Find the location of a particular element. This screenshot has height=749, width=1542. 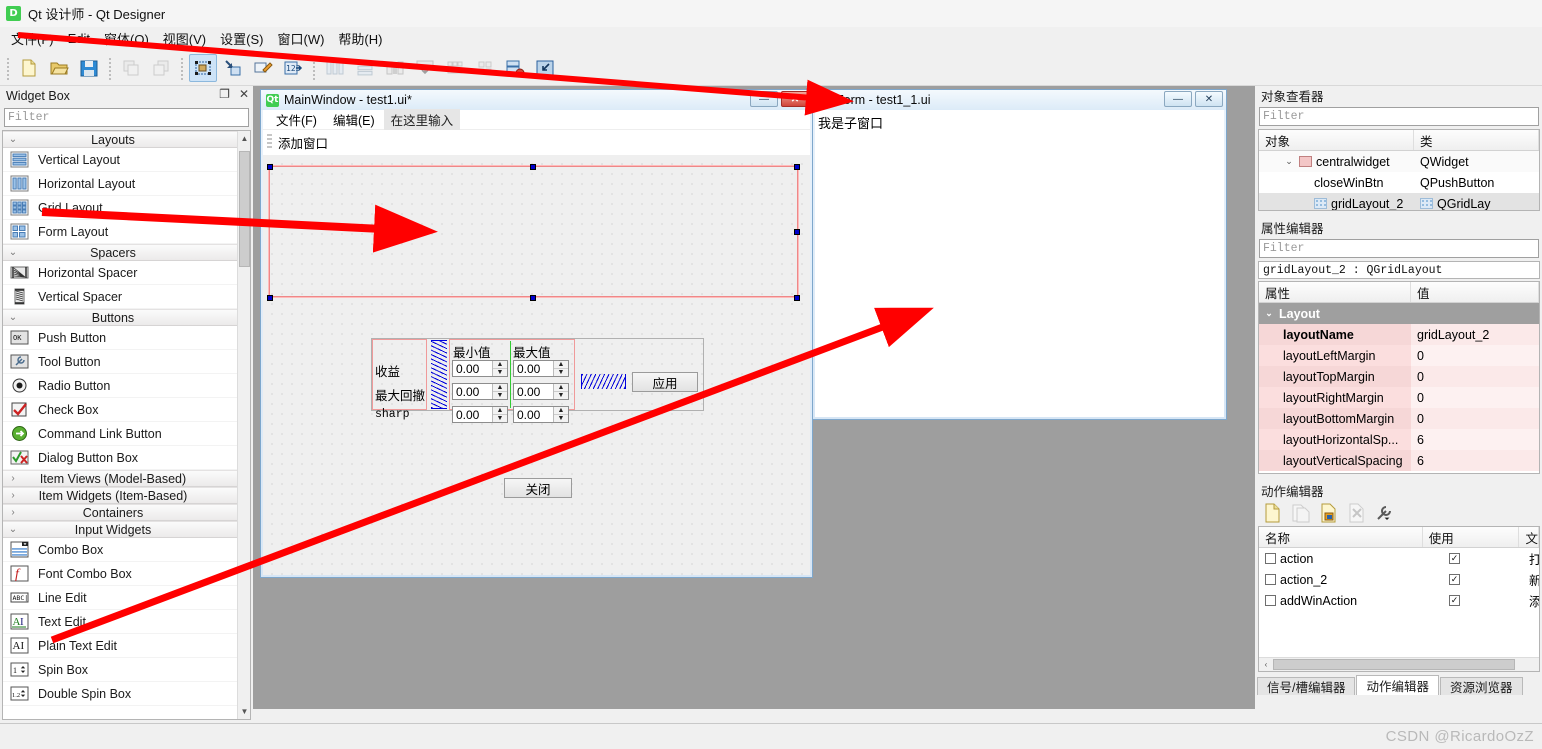

configure-action-icon is located at coordinates (1384, 513).